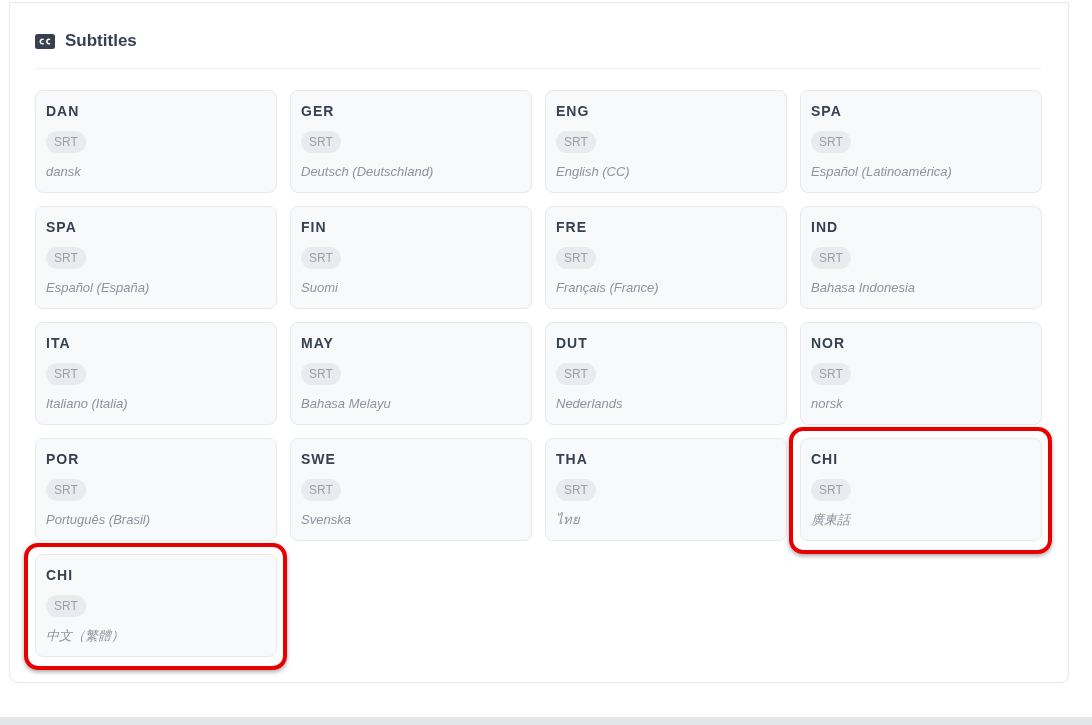  I want to click on language-code: IND, so click(825, 227).